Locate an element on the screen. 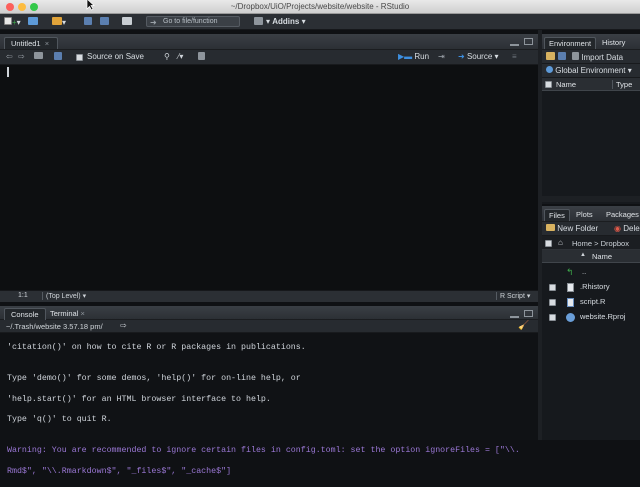  save-workspace-icon is located at coordinates (562, 57).